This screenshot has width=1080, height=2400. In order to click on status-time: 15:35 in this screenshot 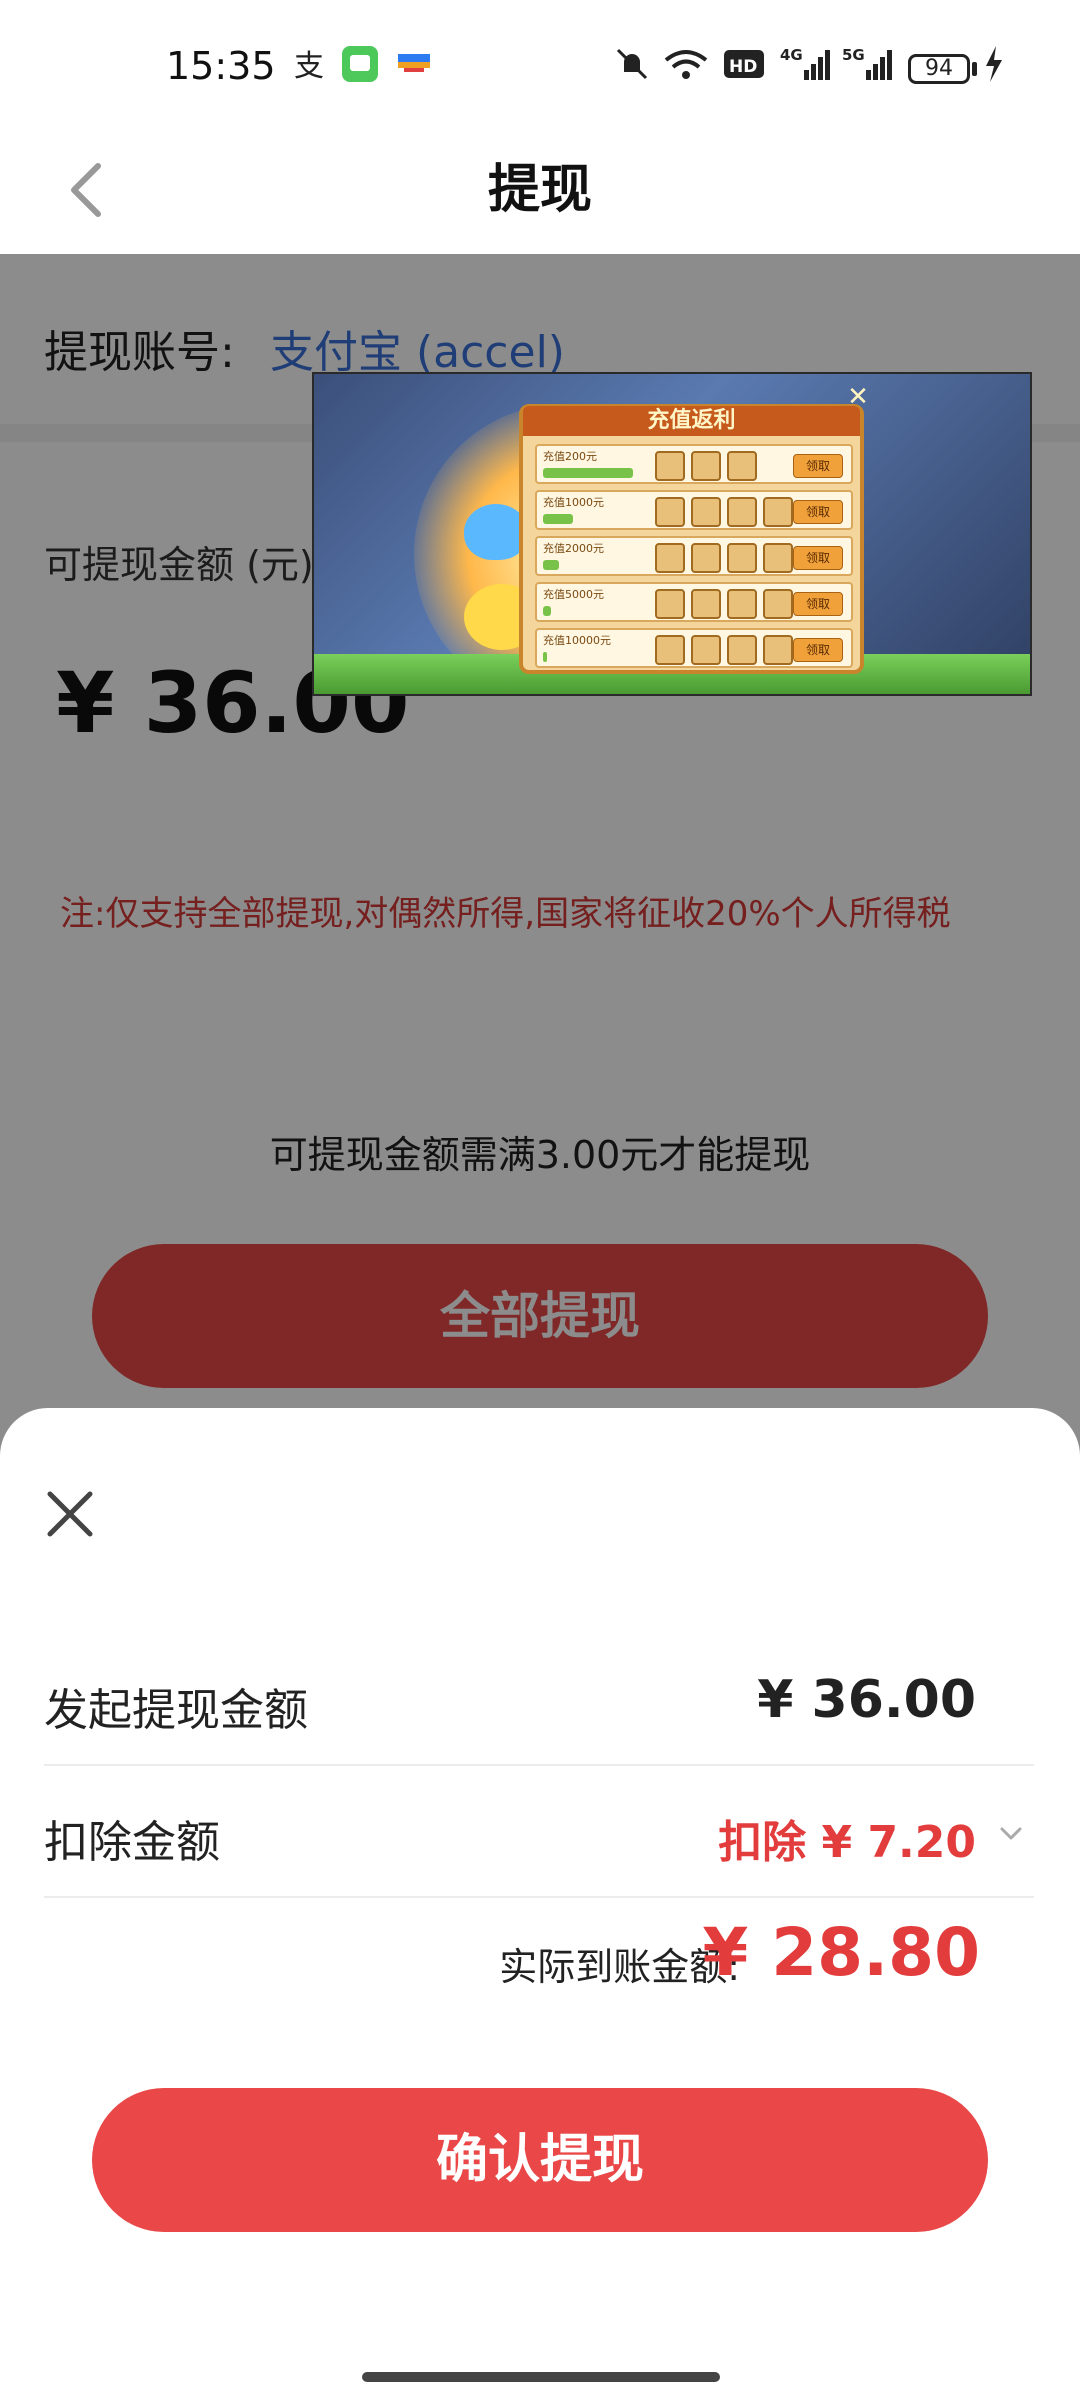, I will do `click(221, 66)`.